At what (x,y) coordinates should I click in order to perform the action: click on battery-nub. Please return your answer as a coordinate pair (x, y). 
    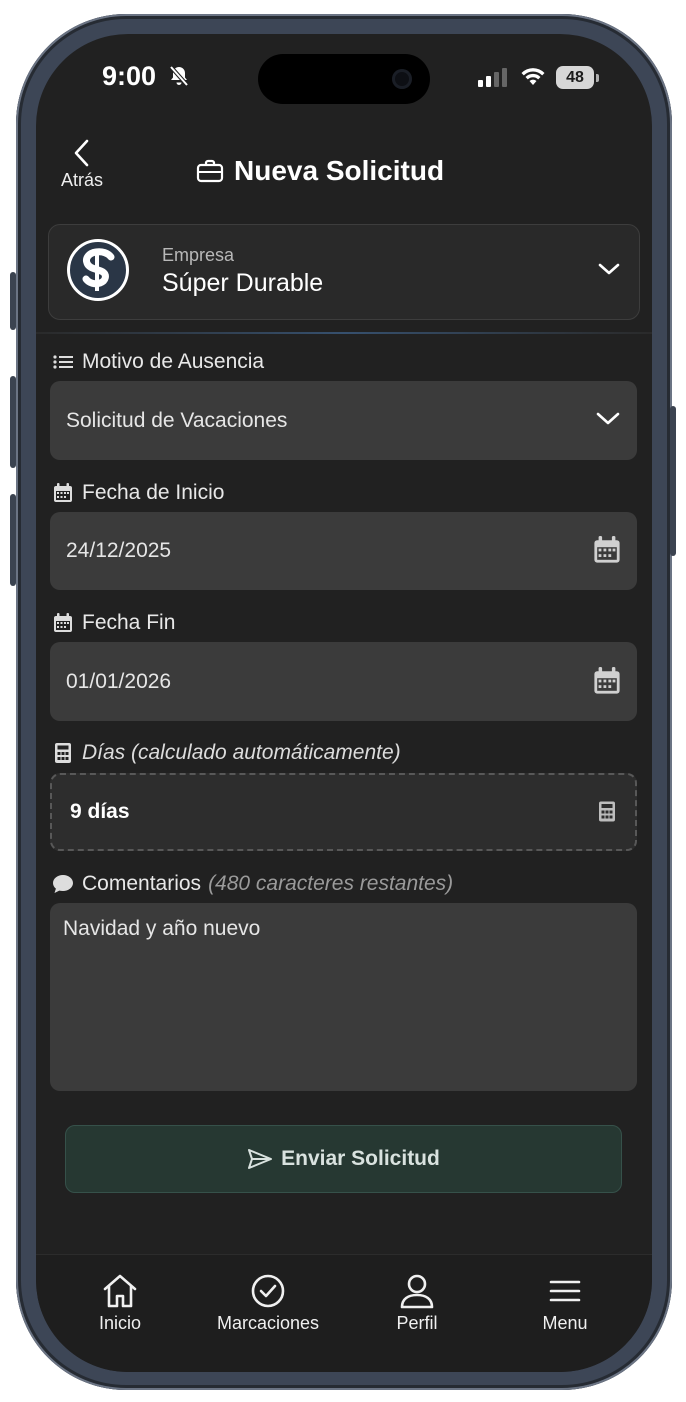
    Looking at the image, I should click on (597, 78).